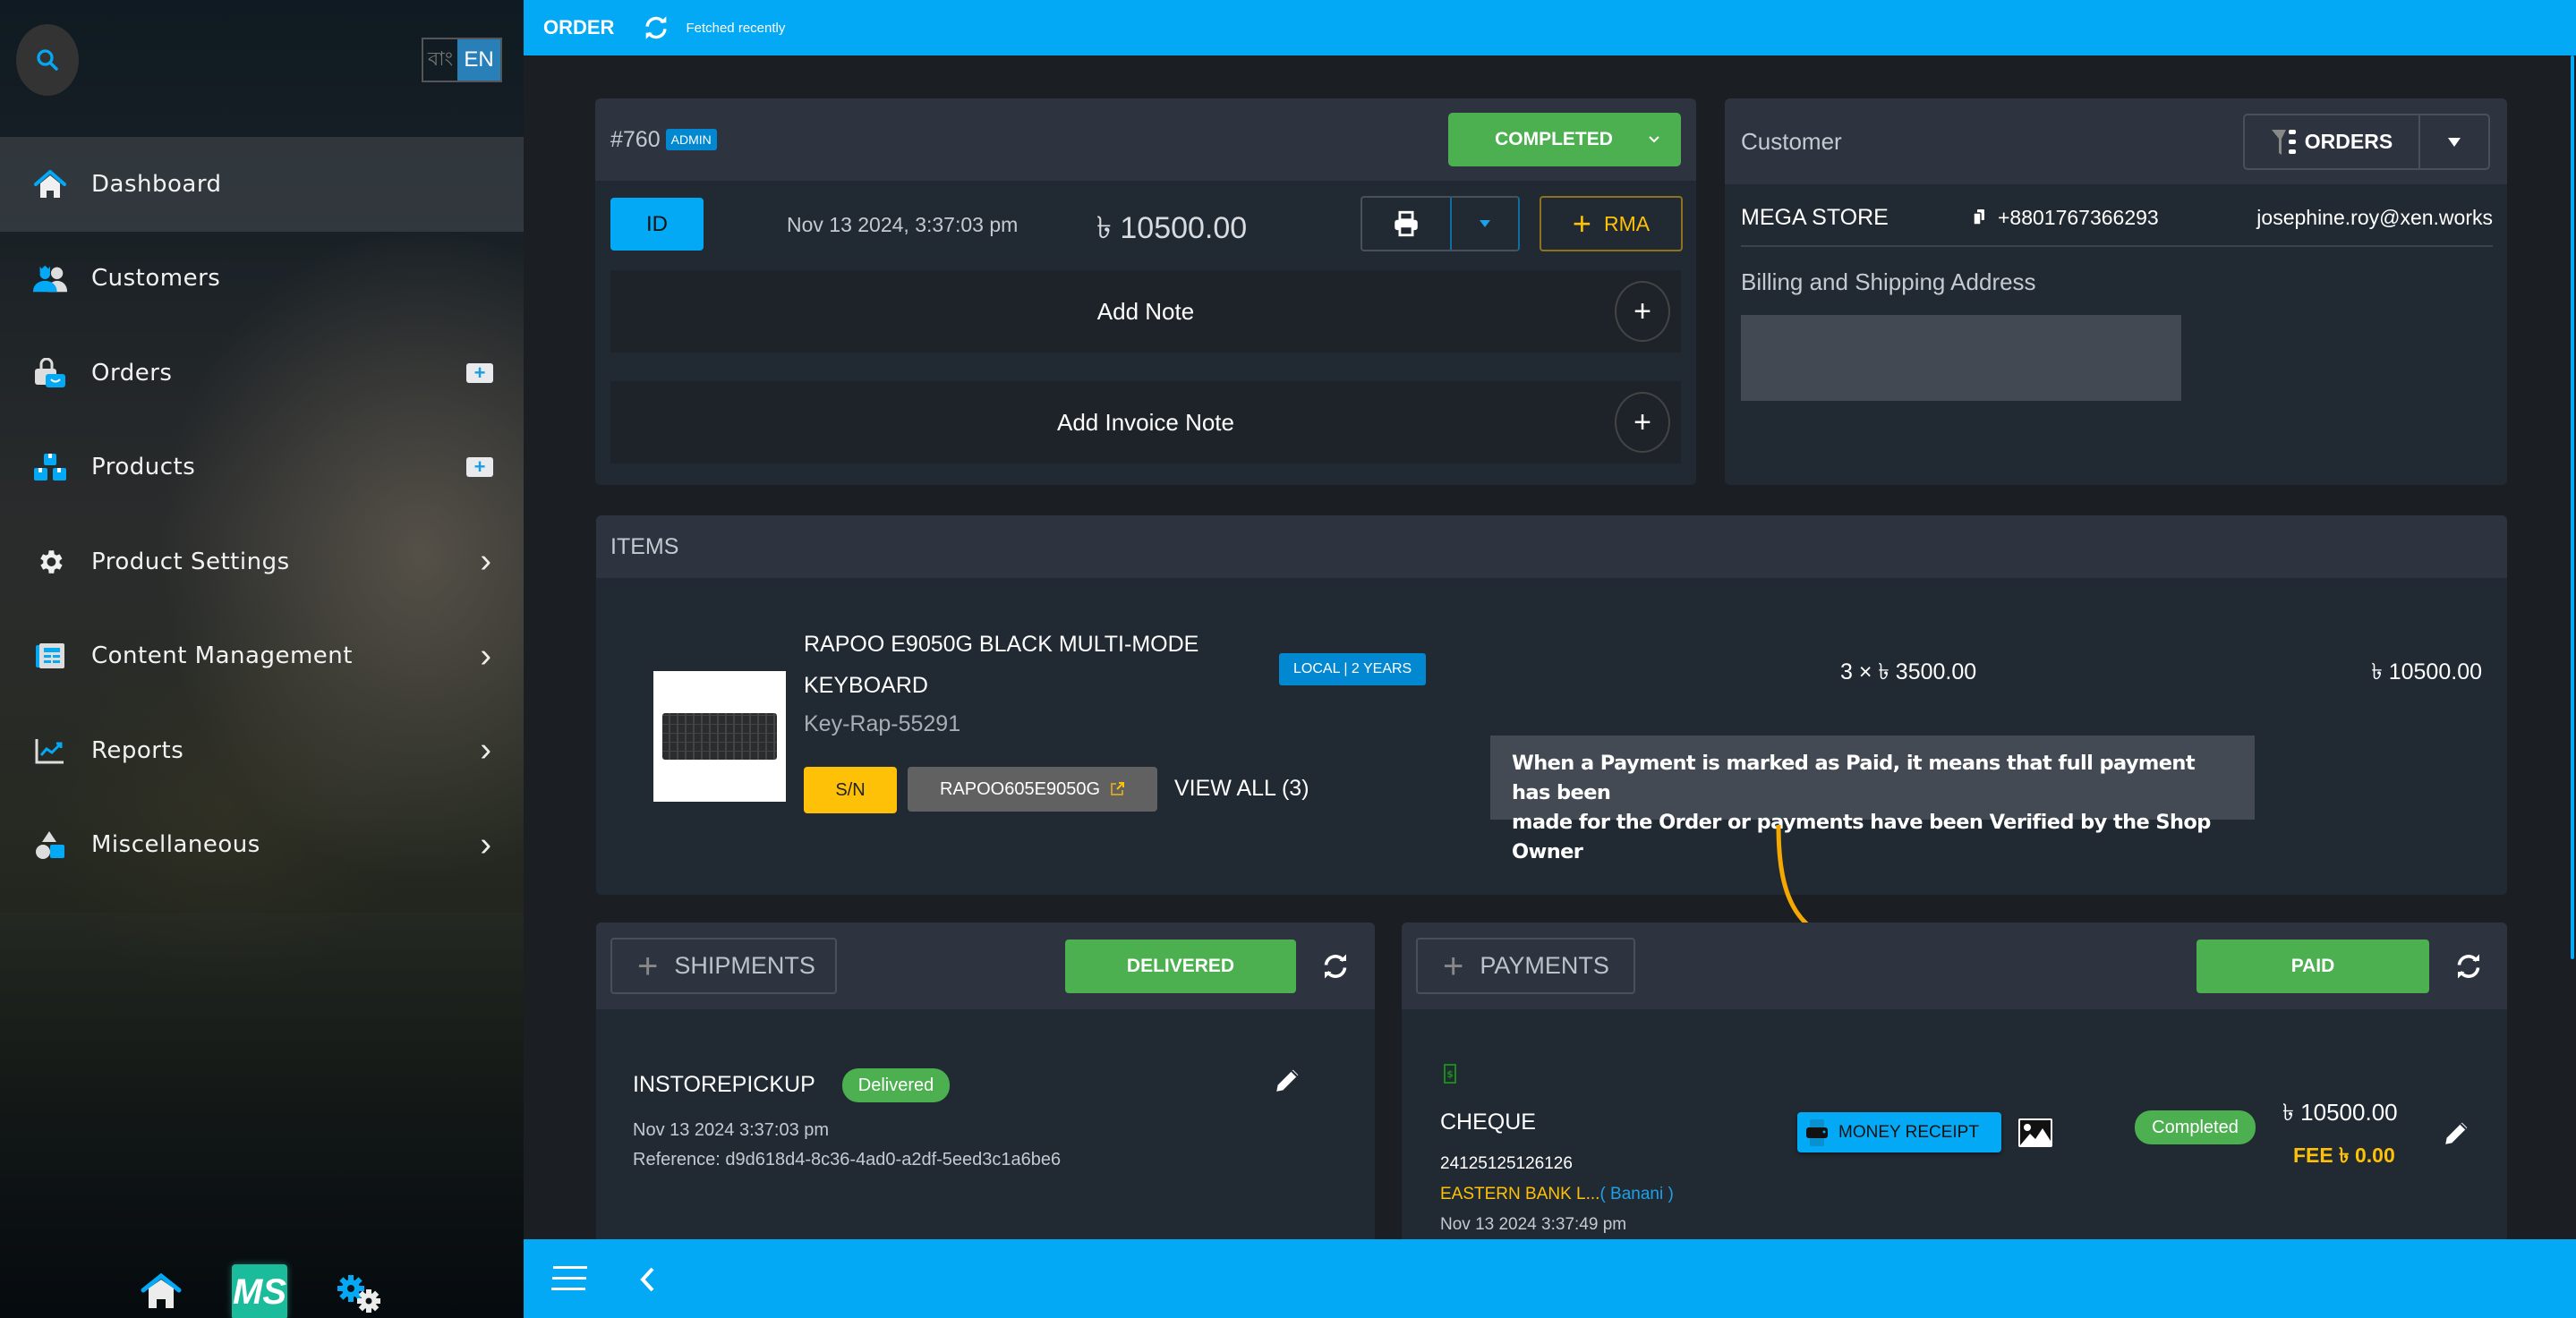  What do you see at coordinates (579, 27) in the screenshot?
I see `page-title: ORDER` at bounding box center [579, 27].